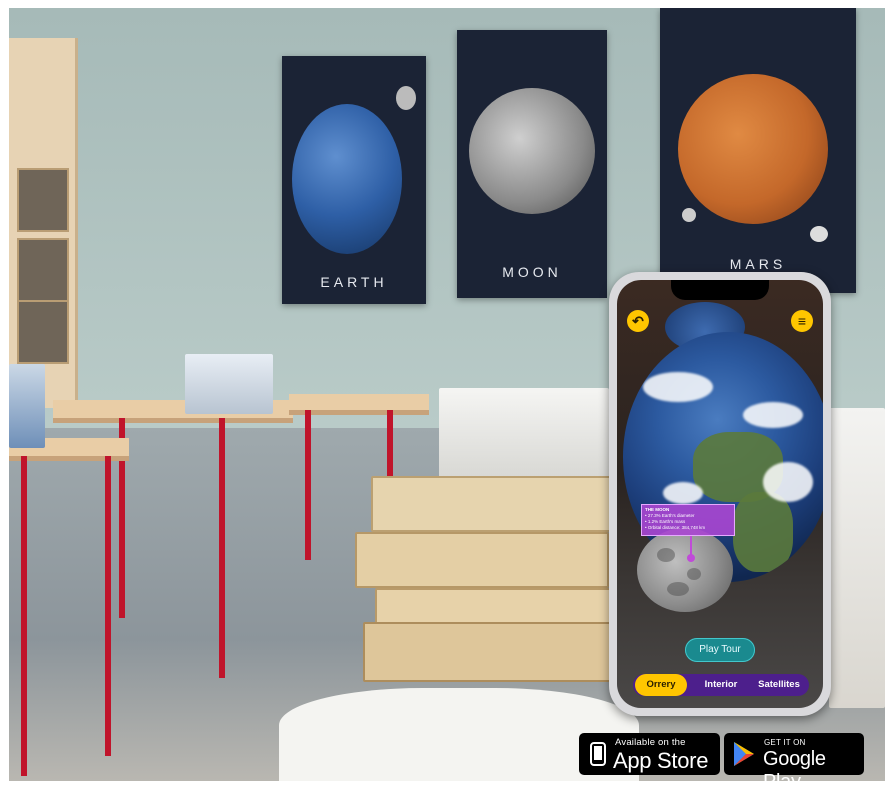 This screenshot has height=794, width=894. Describe the element at coordinates (763, 532) in the screenshot. I see `earth-land` at that location.